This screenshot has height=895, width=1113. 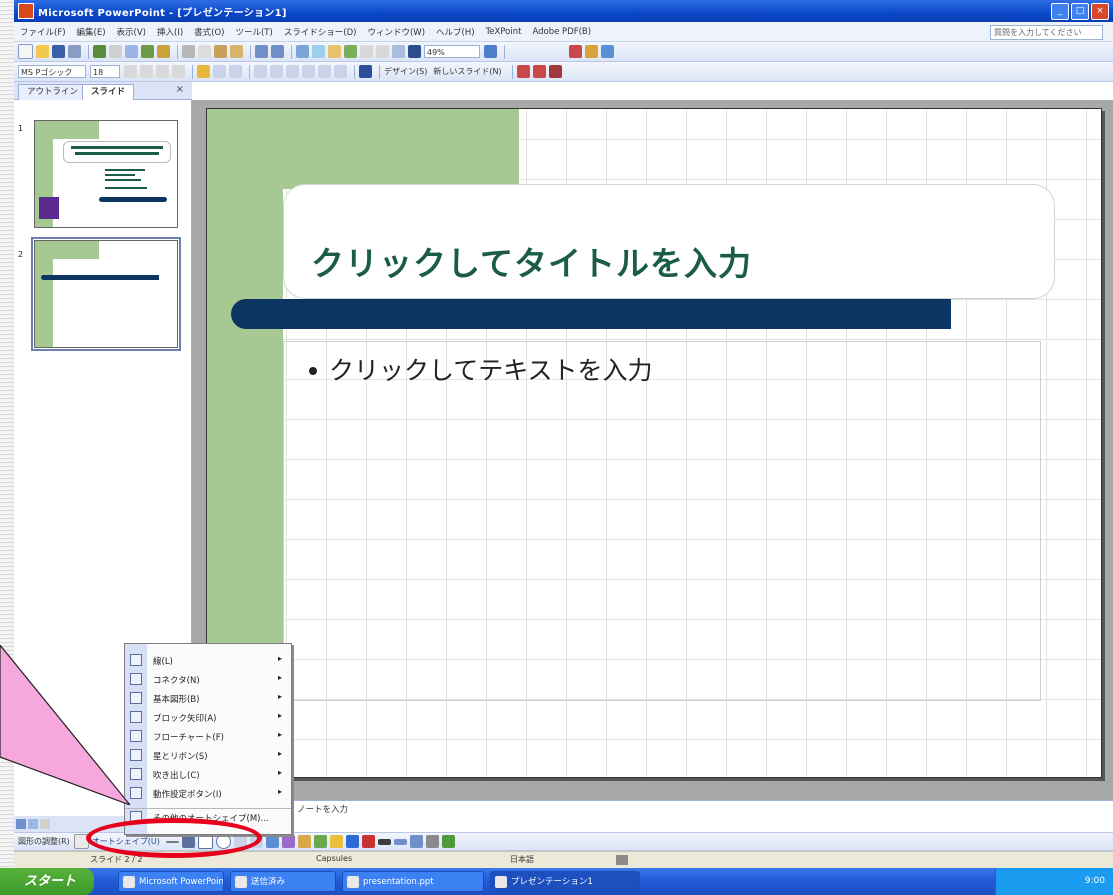 What do you see at coordinates (261, 51) in the screenshot?
I see `undo-icon` at bounding box center [261, 51].